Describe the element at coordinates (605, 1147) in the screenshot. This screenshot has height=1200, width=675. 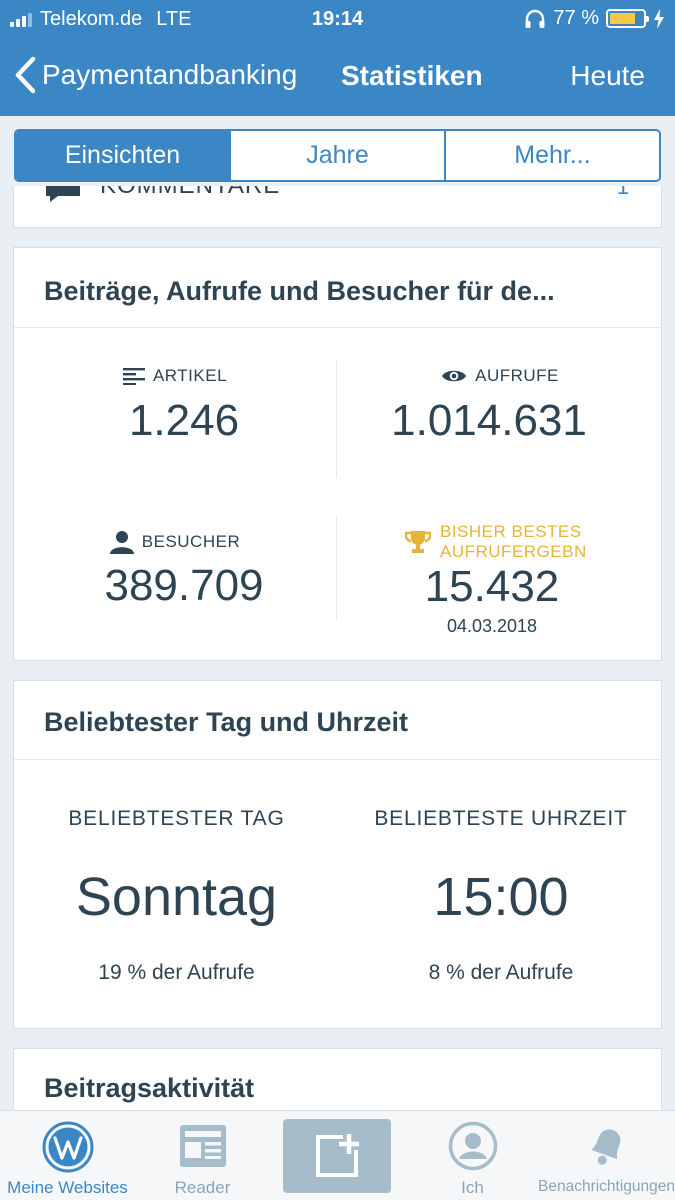
I see `bell-icon` at that location.